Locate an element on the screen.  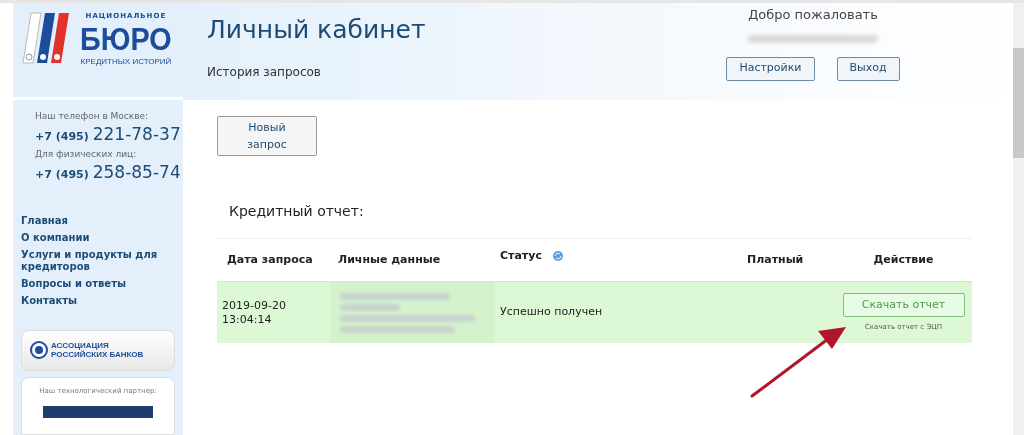
phone-label: Наш телефон в Москве: is located at coordinates (92, 116).